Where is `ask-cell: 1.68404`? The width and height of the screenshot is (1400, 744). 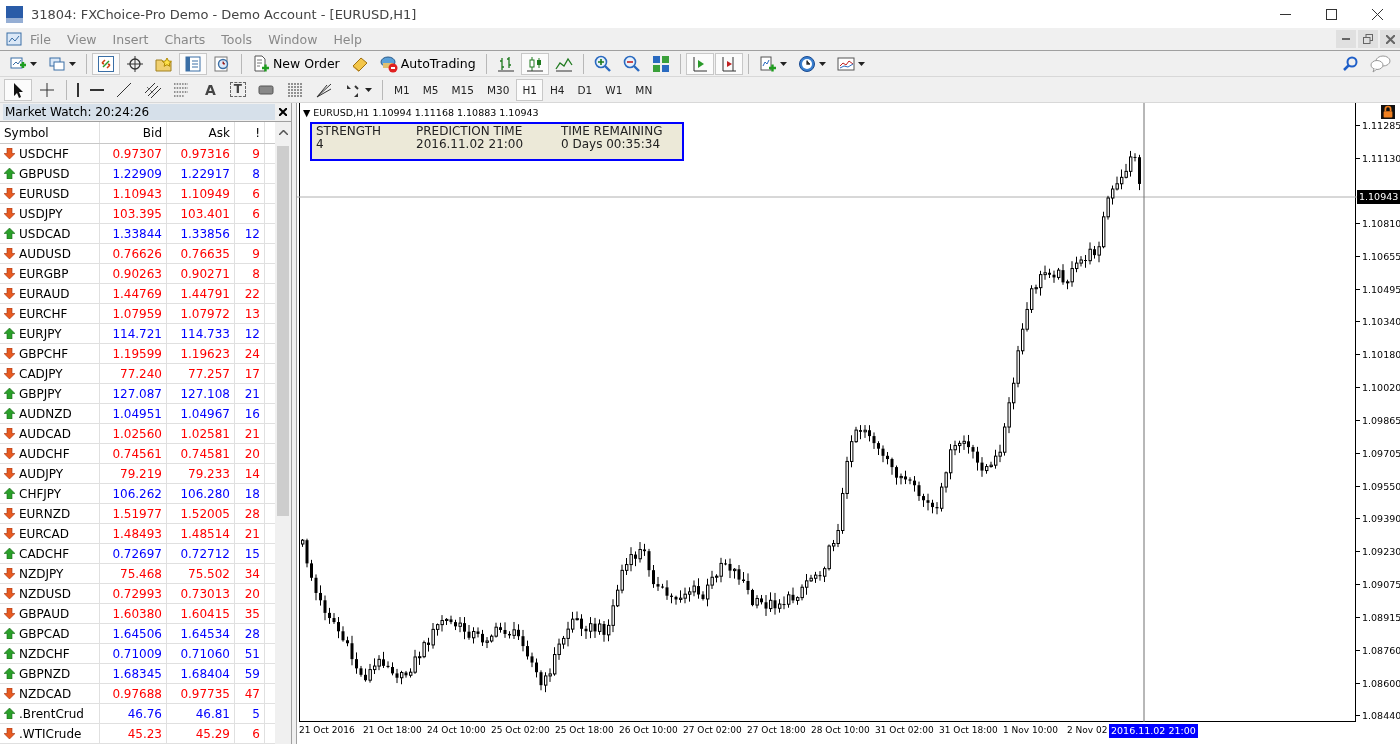
ask-cell: 1.68404 is located at coordinates (201, 673).